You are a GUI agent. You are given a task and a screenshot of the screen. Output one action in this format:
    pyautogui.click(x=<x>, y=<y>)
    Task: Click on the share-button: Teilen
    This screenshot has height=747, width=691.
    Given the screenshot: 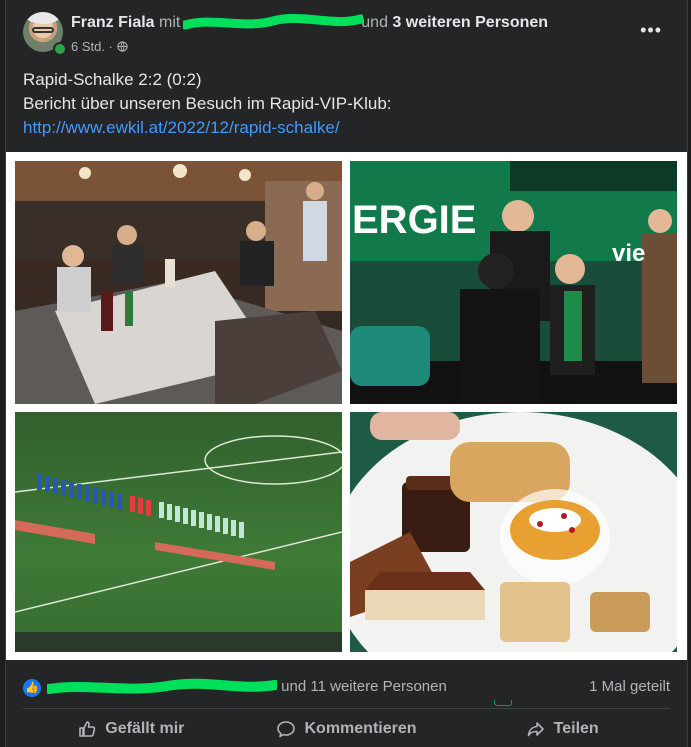 What is the action you would take?
    pyautogui.click(x=562, y=722)
    